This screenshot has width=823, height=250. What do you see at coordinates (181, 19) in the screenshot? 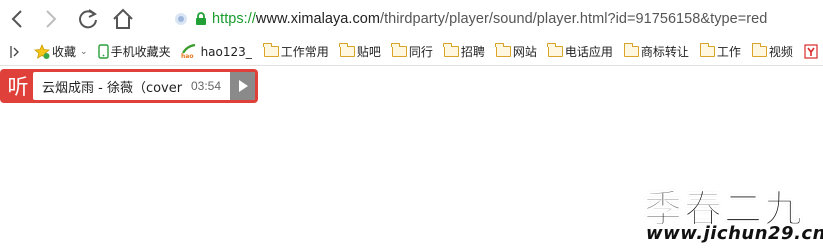
I see `site-info-icon` at bounding box center [181, 19].